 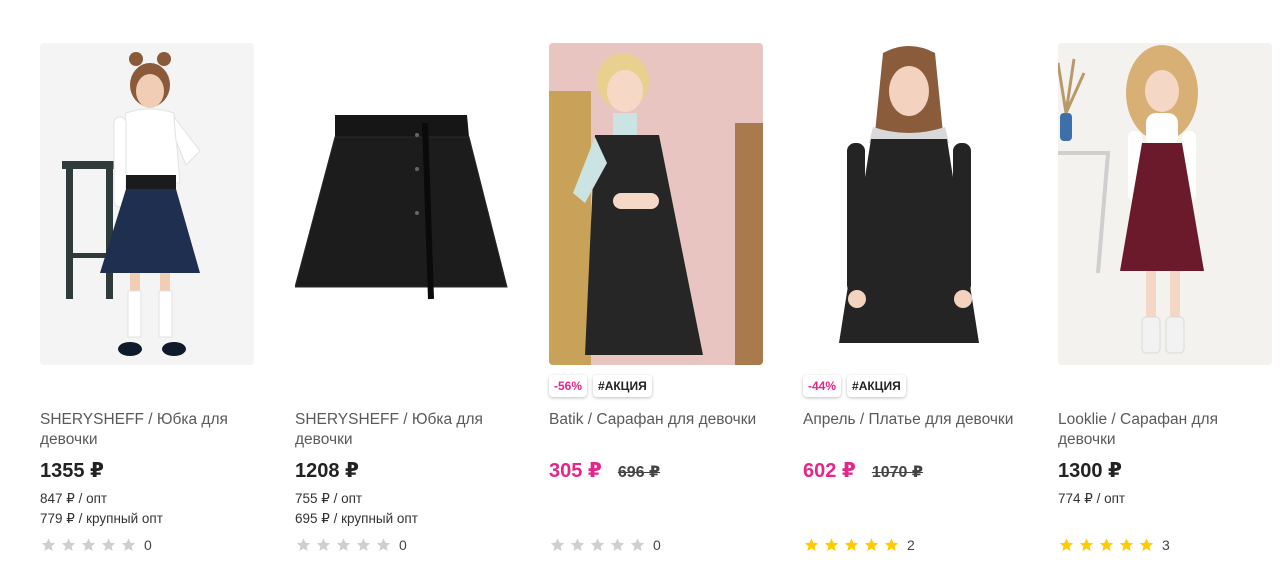 What do you see at coordinates (402, 470) in the screenshot?
I see `price-row: 1208 ₽` at bounding box center [402, 470].